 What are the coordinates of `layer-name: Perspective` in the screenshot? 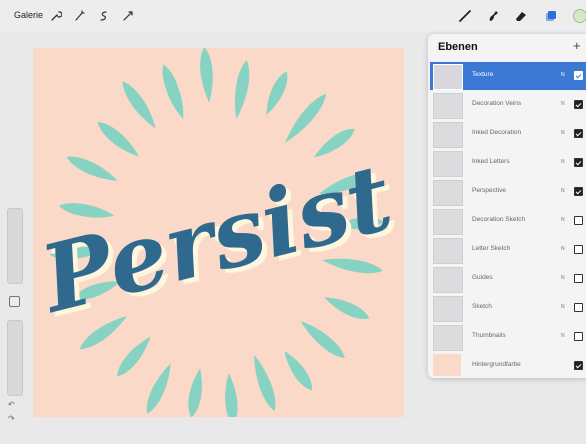 It's located at (489, 190).